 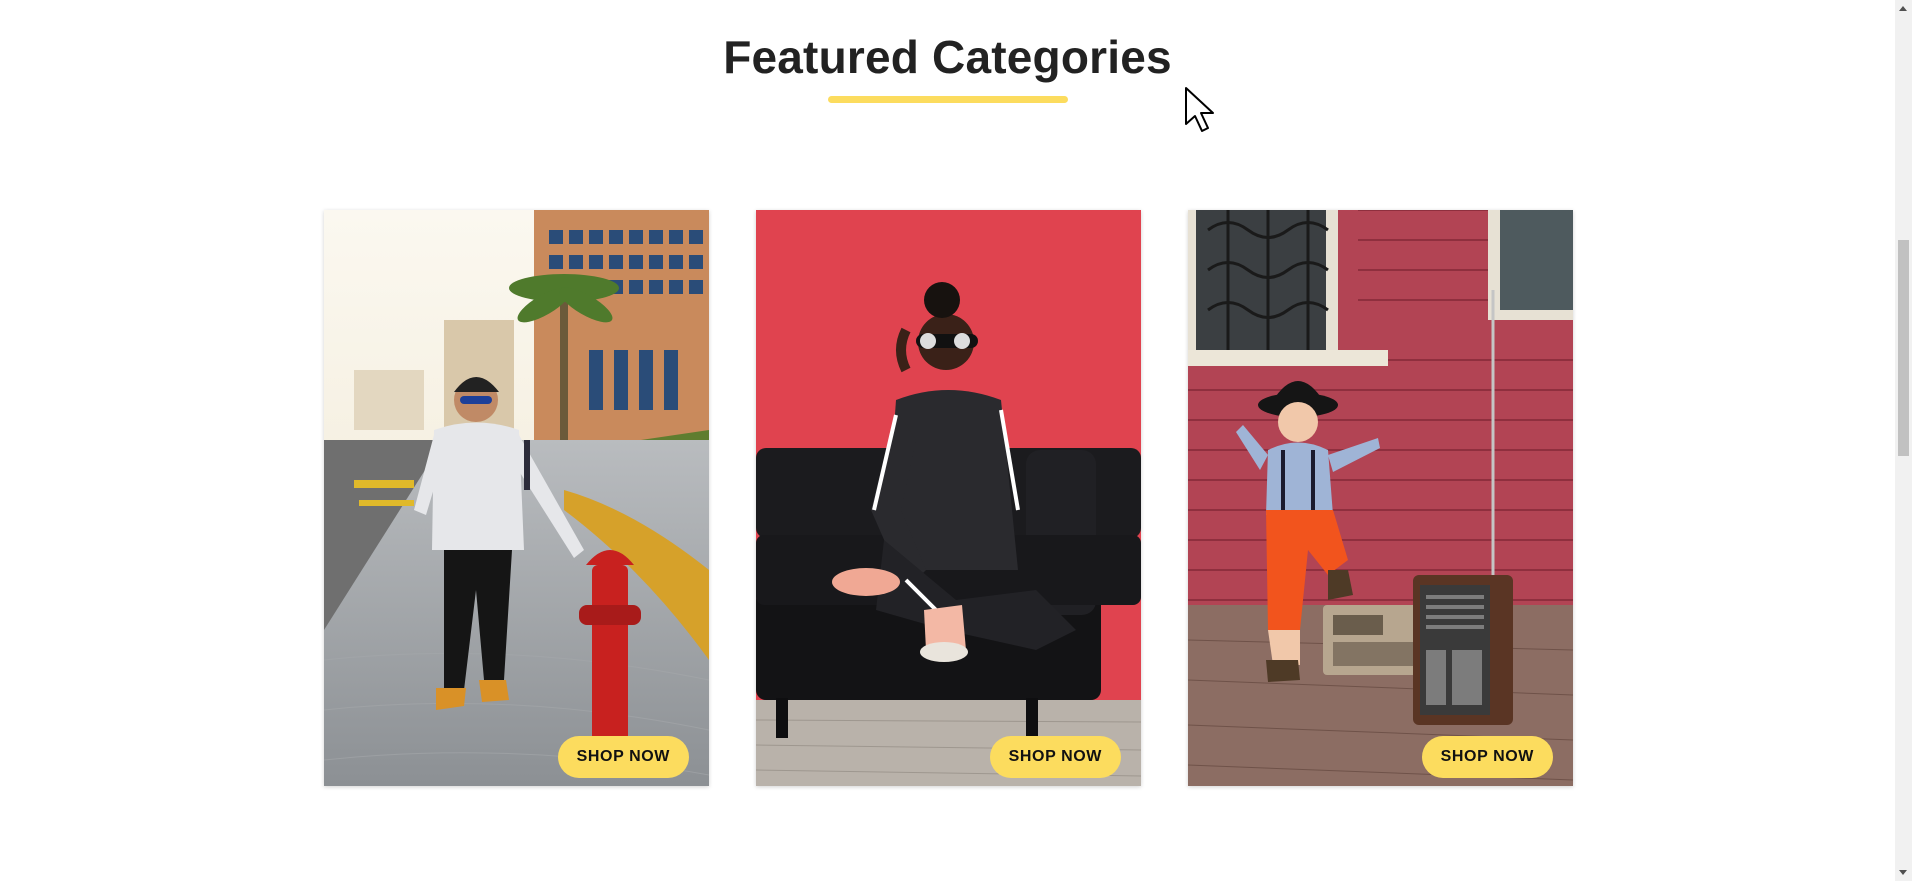 What do you see at coordinates (1055, 757) in the screenshot?
I see `shop-now-button-2: SHOP NOW` at bounding box center [1055, 757].